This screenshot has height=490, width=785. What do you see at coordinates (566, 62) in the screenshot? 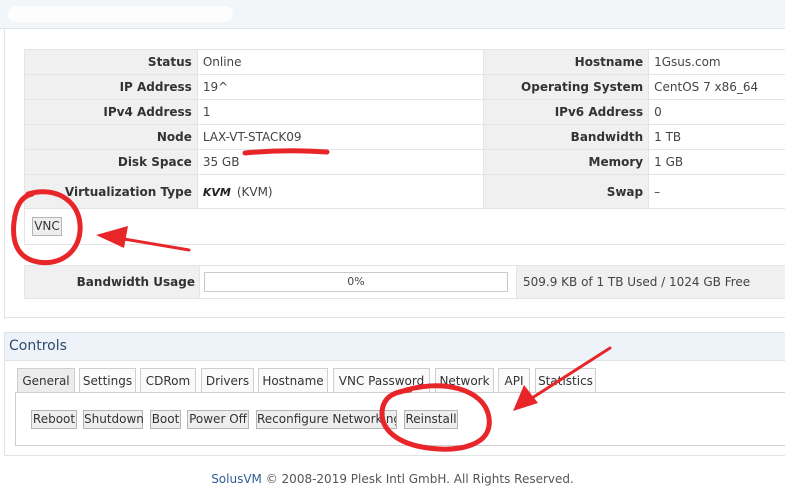
I see `hostname-label: Hostname` at bounding box center [566, 62].